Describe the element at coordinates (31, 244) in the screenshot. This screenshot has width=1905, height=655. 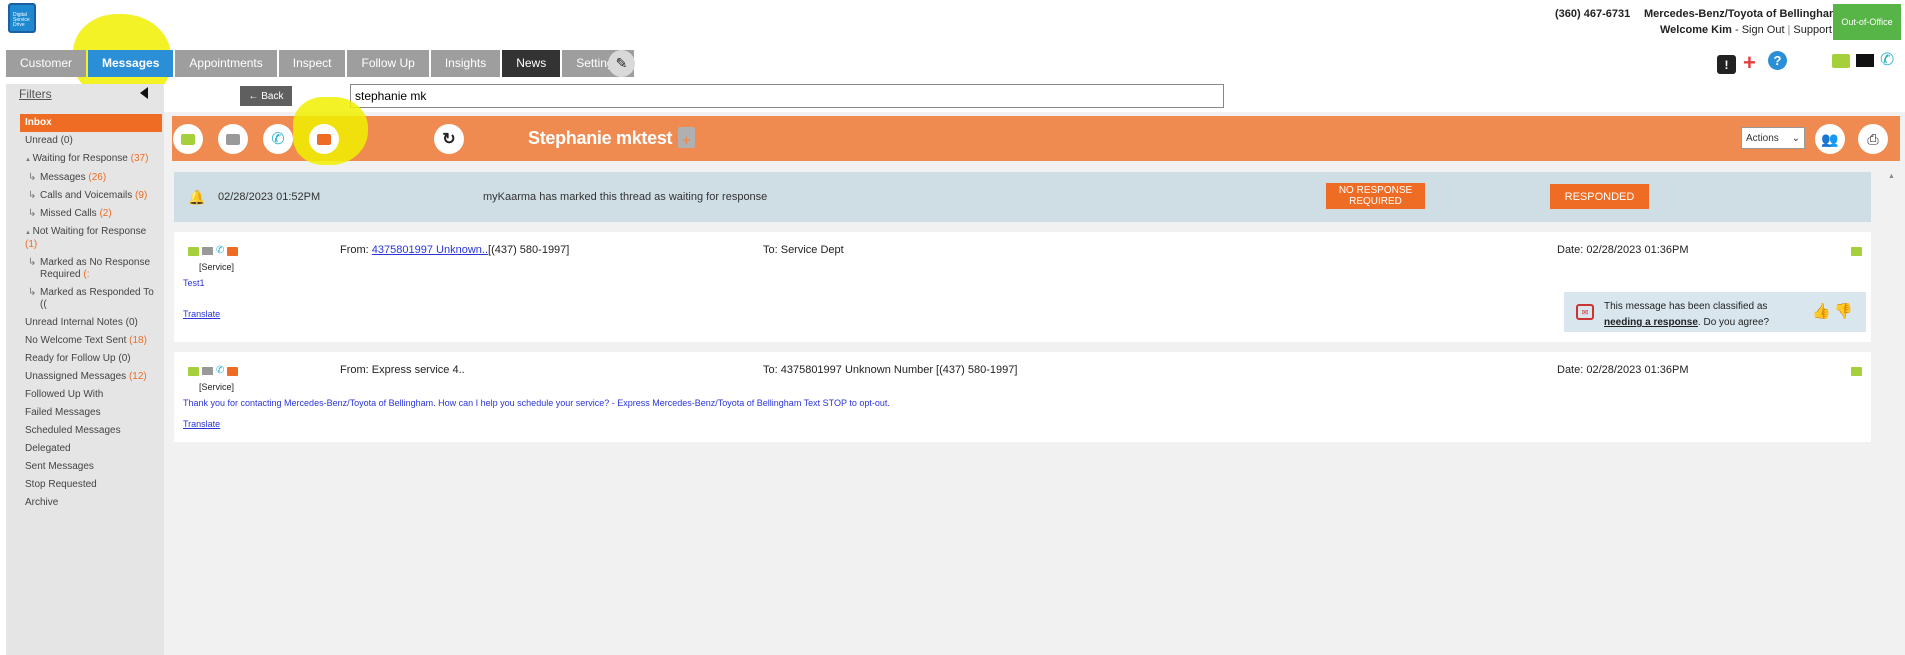
I see `filter-count: (1)` at that location.